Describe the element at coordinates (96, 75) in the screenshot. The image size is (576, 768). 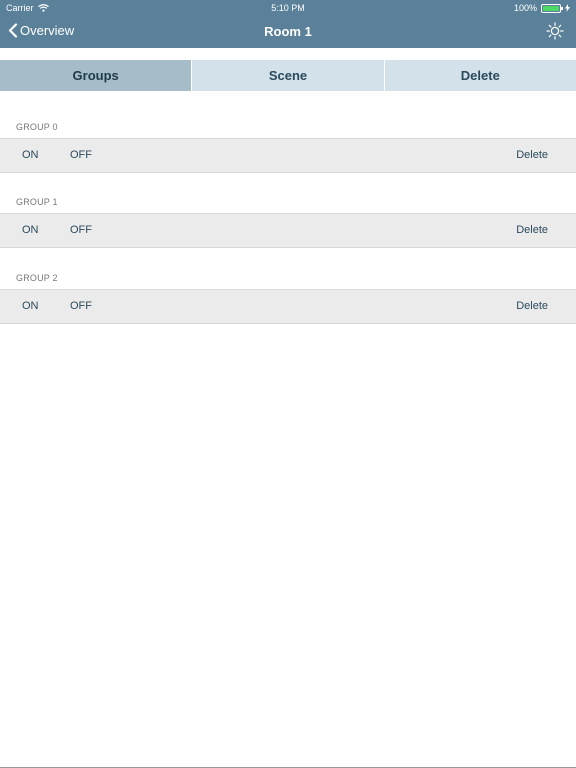
I see `tab-groups: Groups` at that location.